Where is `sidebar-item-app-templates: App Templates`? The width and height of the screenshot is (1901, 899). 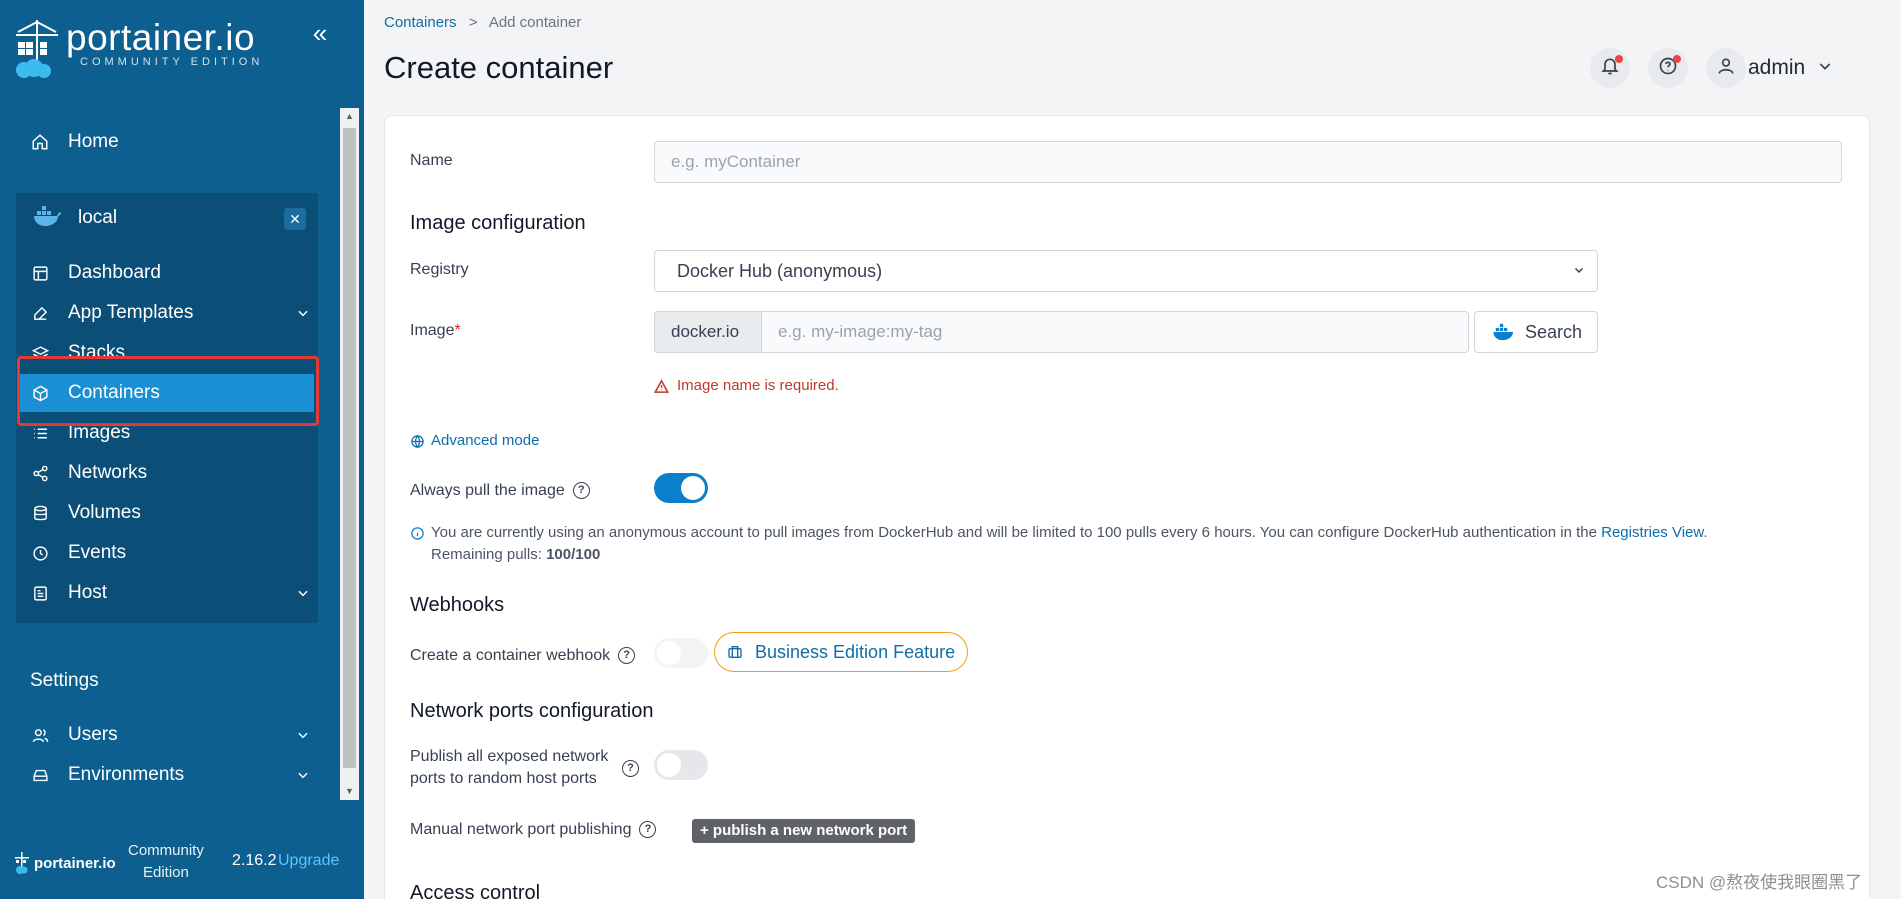
sidebar-item-app-templates: App Templates is located at coordinates (170, 313).